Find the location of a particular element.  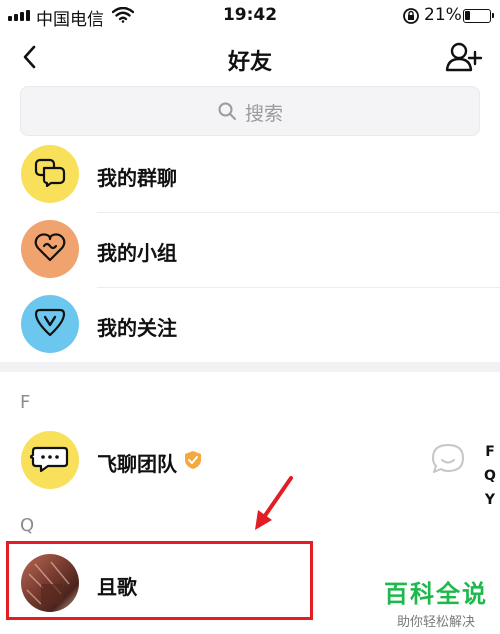

watermark: 百科全说 助你轻松解决 is located at coordinates (436, 602).